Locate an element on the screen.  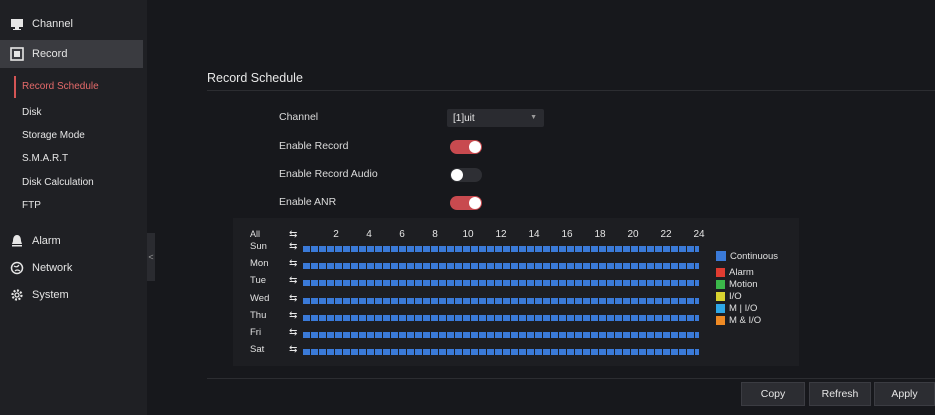
day-label: Tue is located at coordinates (258, 281).